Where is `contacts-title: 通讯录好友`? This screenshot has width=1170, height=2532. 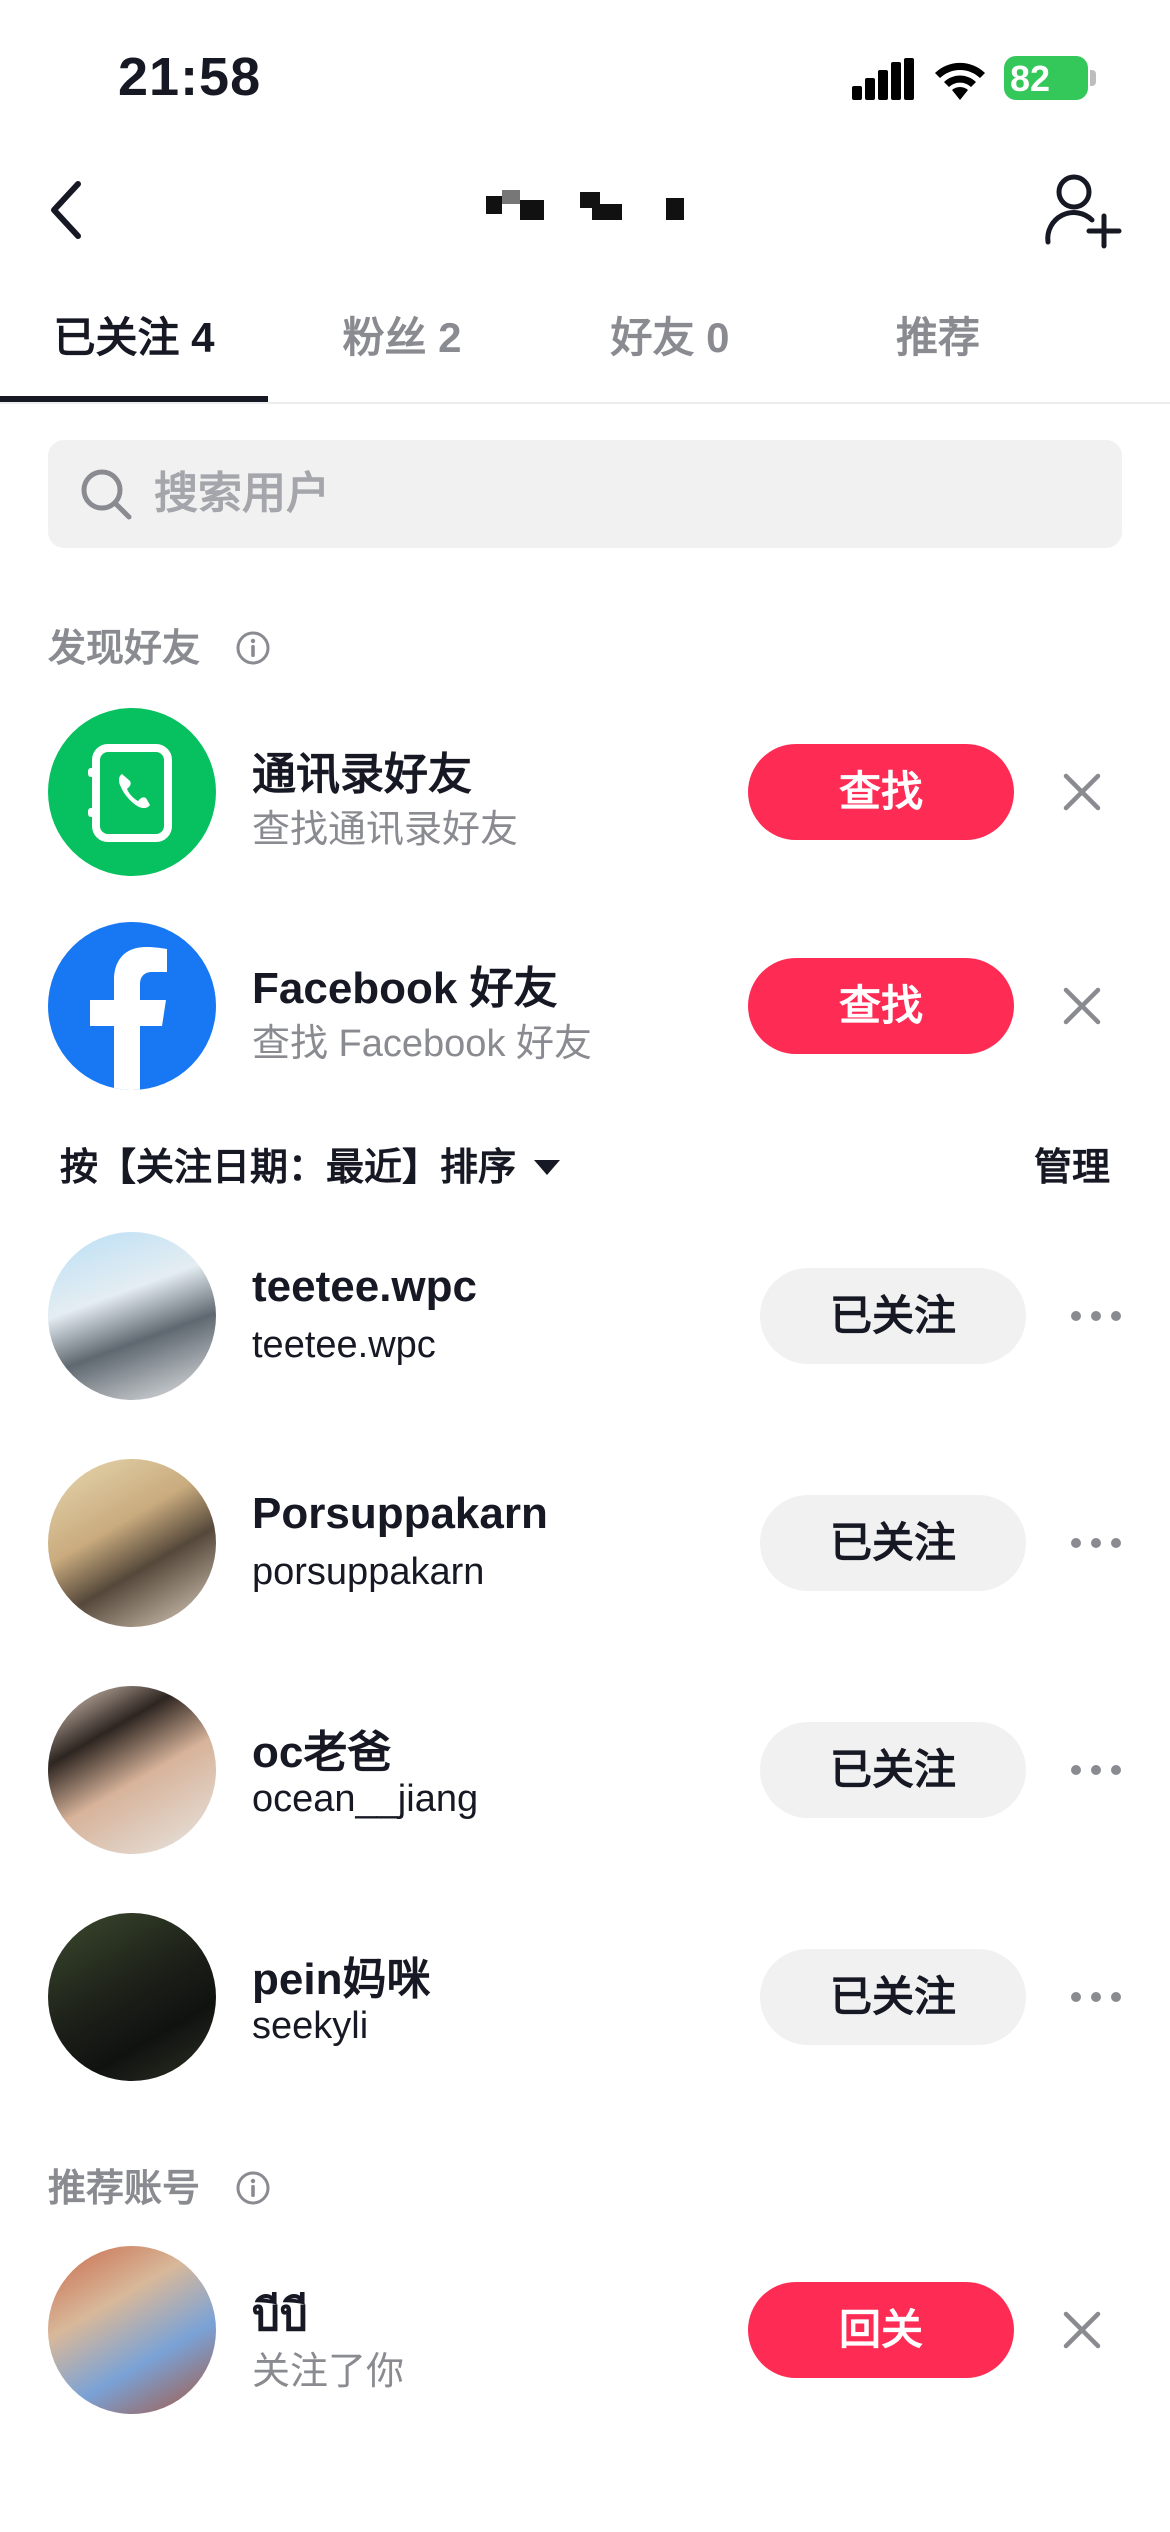
contacts-title: 通讯录好友 is located at coordinates (362, 774).